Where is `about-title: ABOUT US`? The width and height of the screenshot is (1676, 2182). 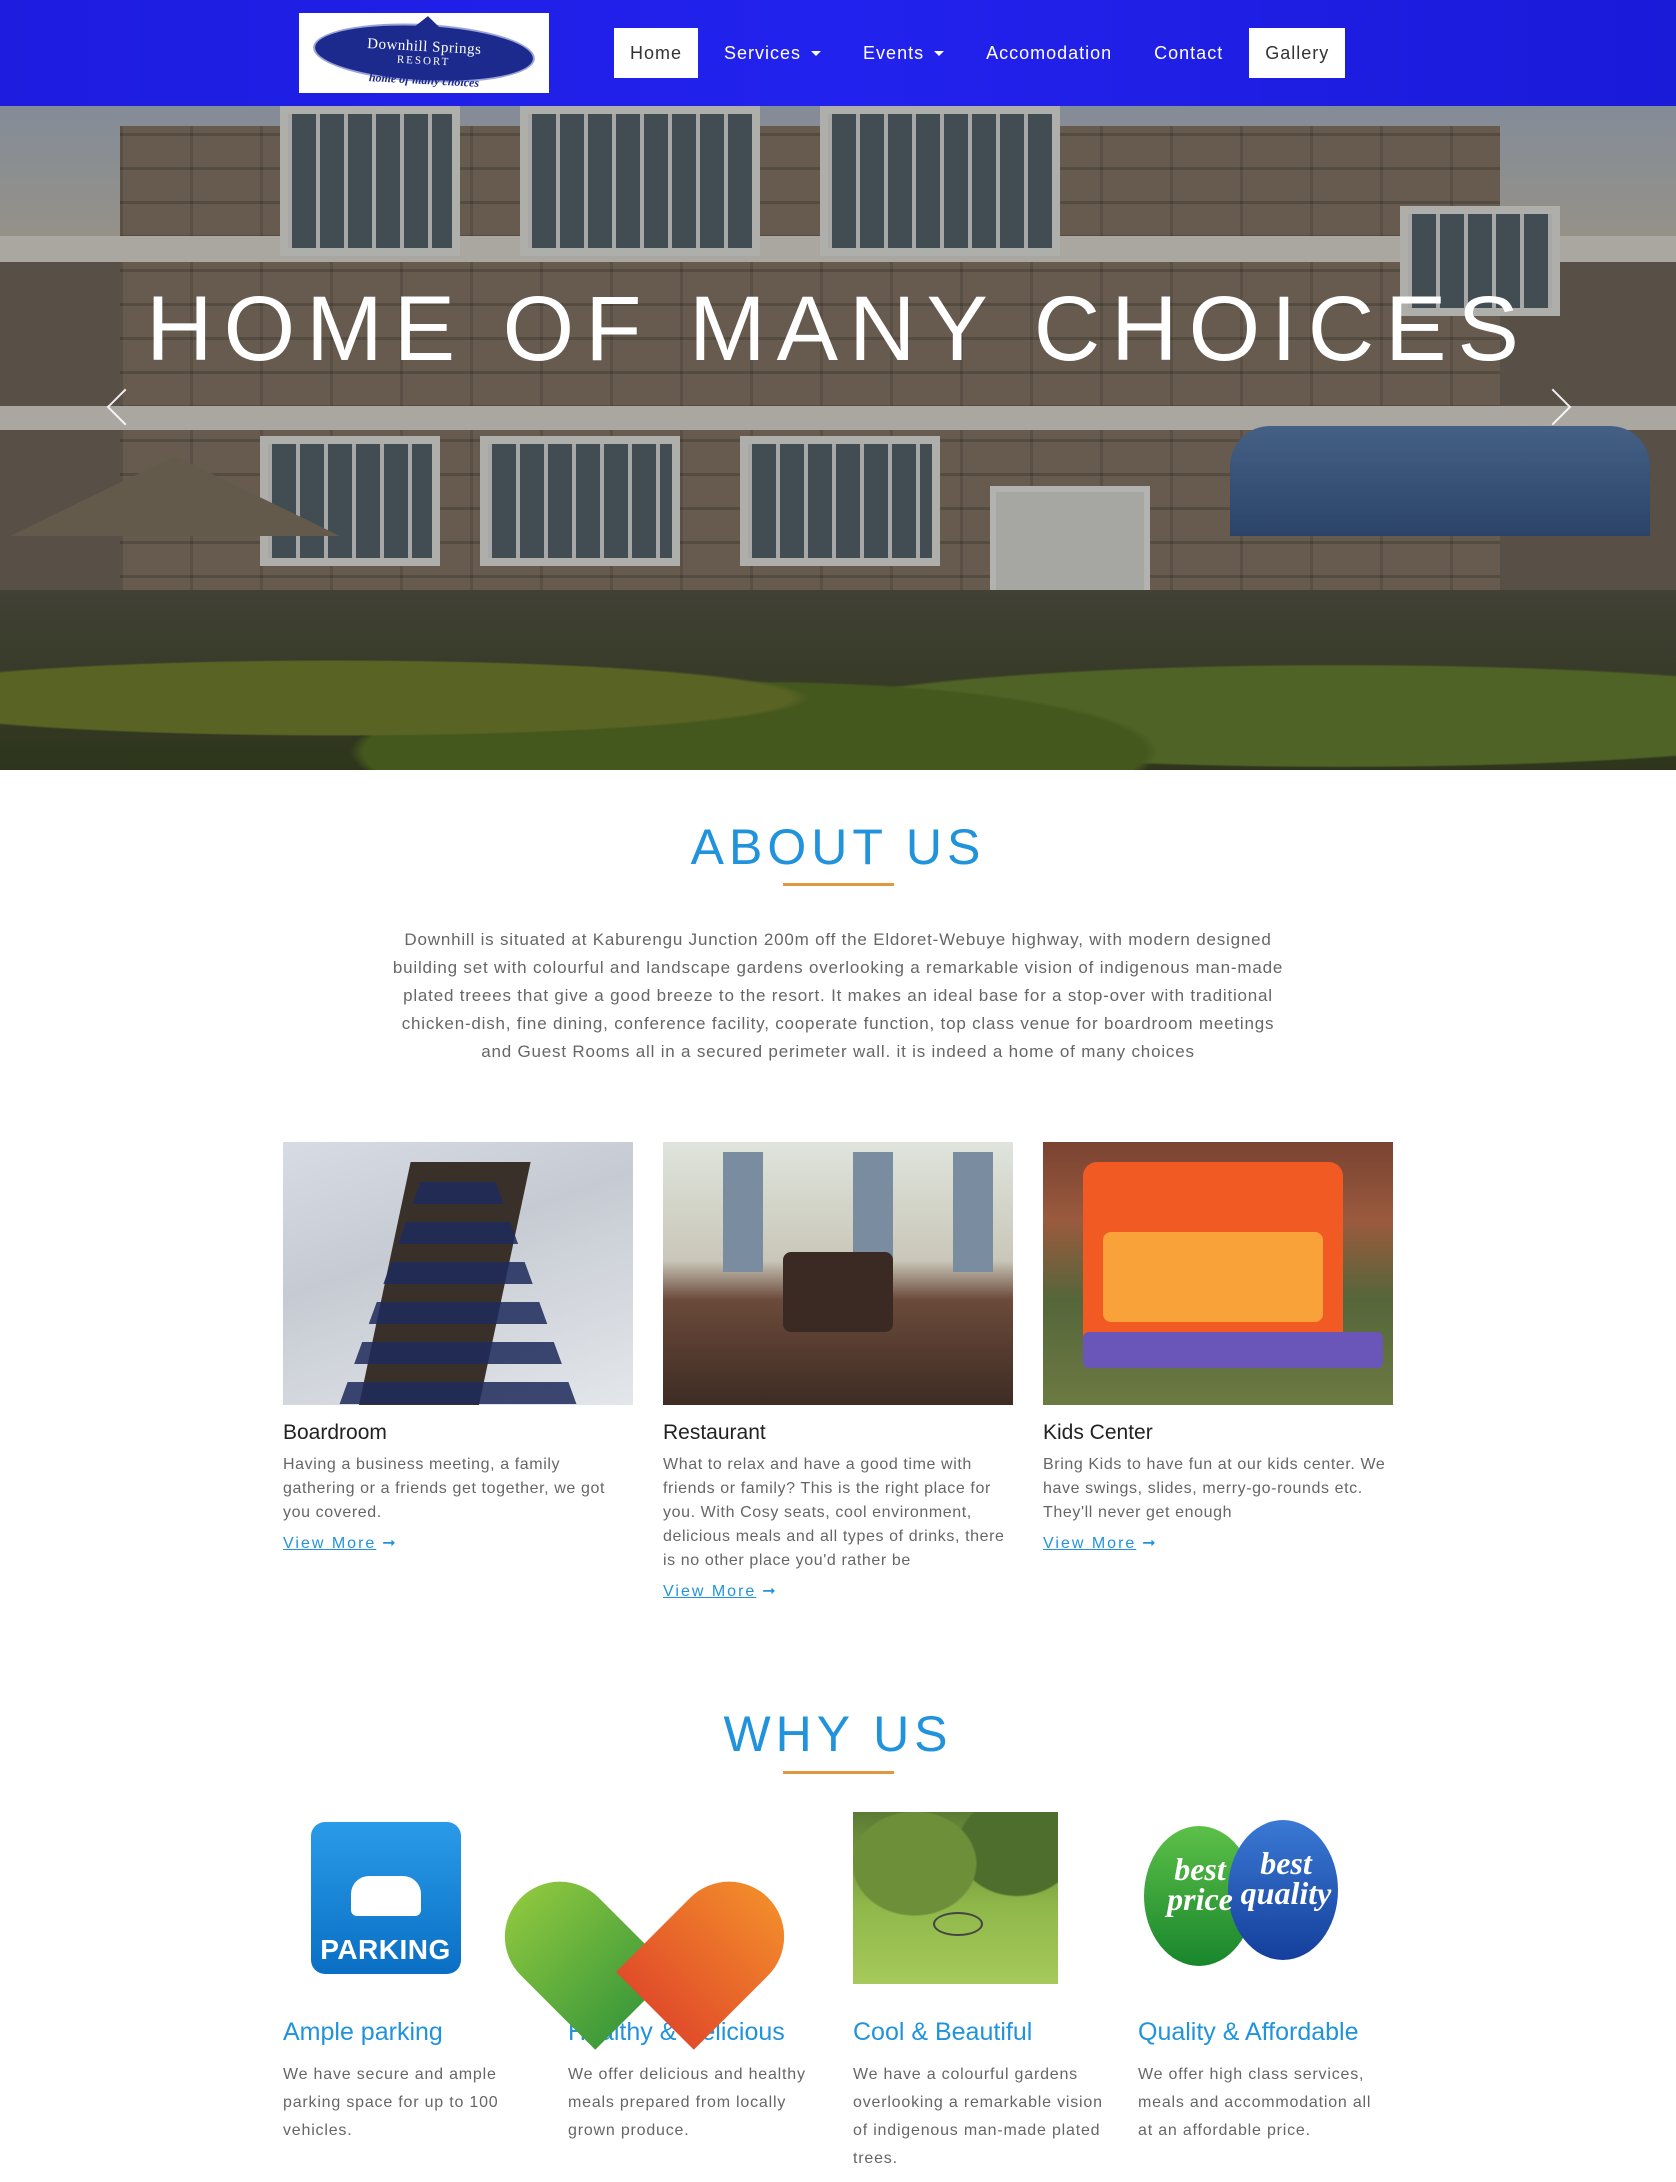
about-title: ABOUT US is located at coordinates (838, 847).